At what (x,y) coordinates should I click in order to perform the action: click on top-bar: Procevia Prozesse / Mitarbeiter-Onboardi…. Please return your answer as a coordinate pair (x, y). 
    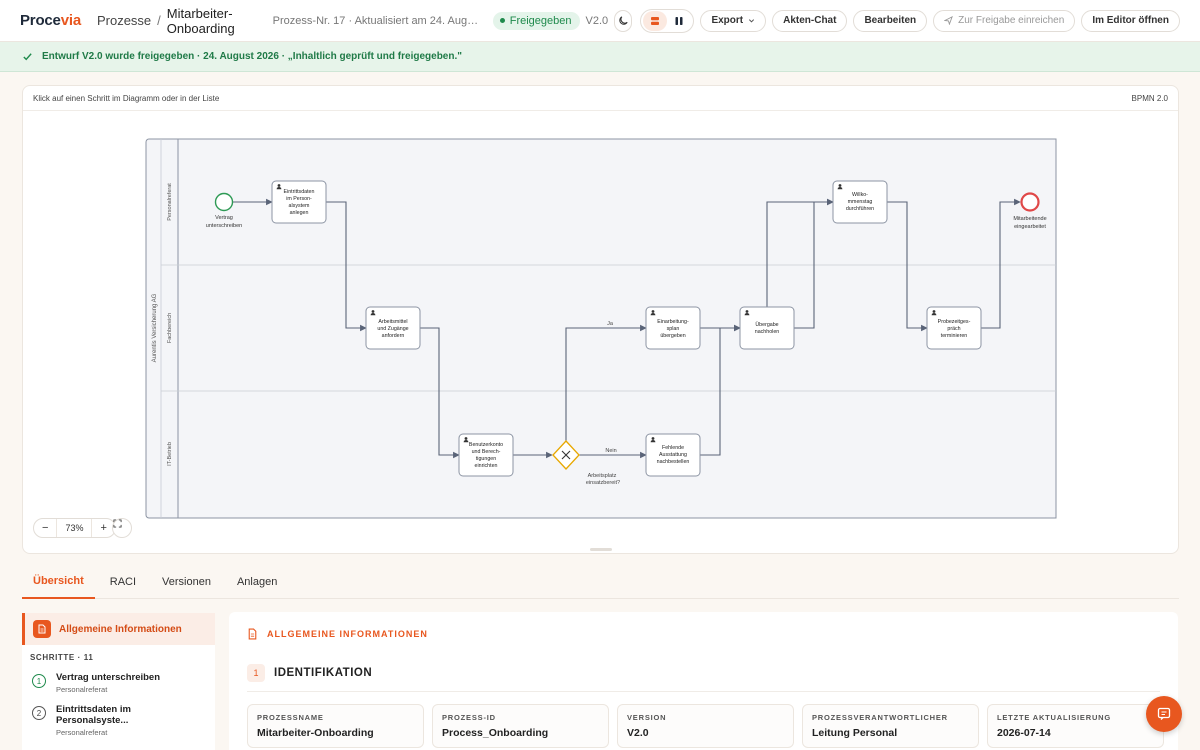
    Looking at the image, I should click on (600, 21).